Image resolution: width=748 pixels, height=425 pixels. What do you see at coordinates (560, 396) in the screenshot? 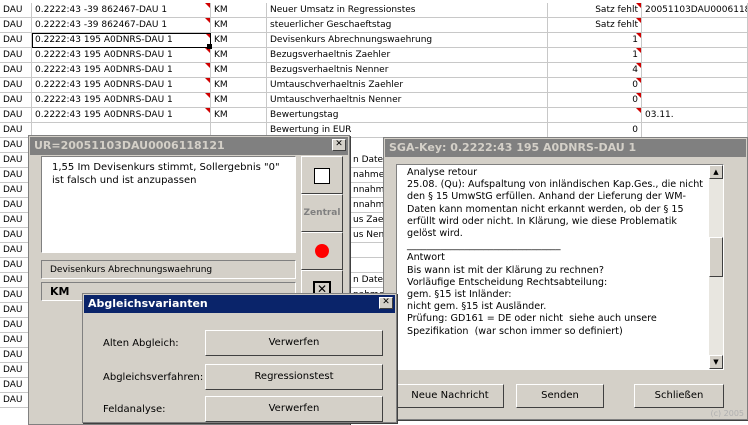
I see `send-button: Senden` at bounding box center [560, 396].